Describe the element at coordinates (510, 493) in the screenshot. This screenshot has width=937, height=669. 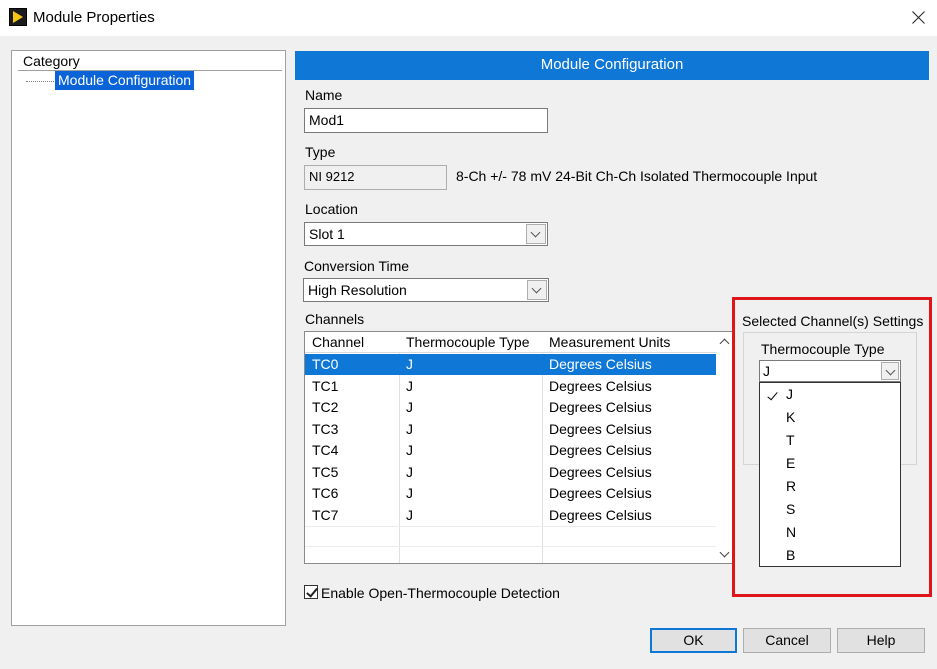
I see `table-row: TC6 J Degrees Celsius` at that location.